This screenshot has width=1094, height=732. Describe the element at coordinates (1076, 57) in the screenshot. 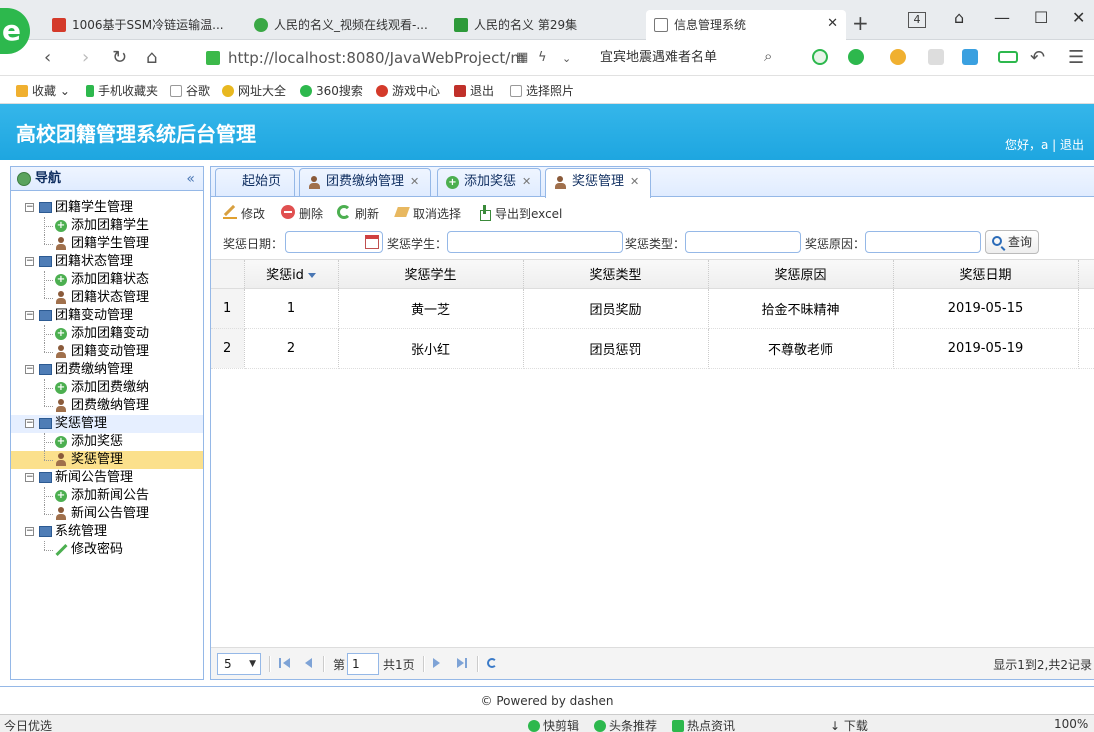

I see `menu-icon: ☰` at that location.